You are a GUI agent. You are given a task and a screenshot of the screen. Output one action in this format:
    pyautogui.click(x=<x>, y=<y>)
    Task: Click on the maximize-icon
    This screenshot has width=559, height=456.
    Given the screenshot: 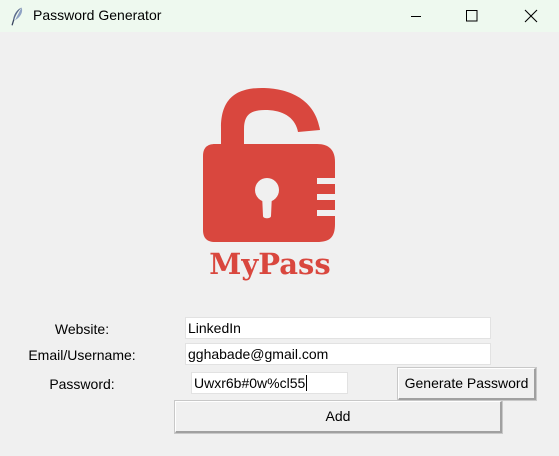 What is the action you would take?
    pyautogui.click(x=472, y=16)
    